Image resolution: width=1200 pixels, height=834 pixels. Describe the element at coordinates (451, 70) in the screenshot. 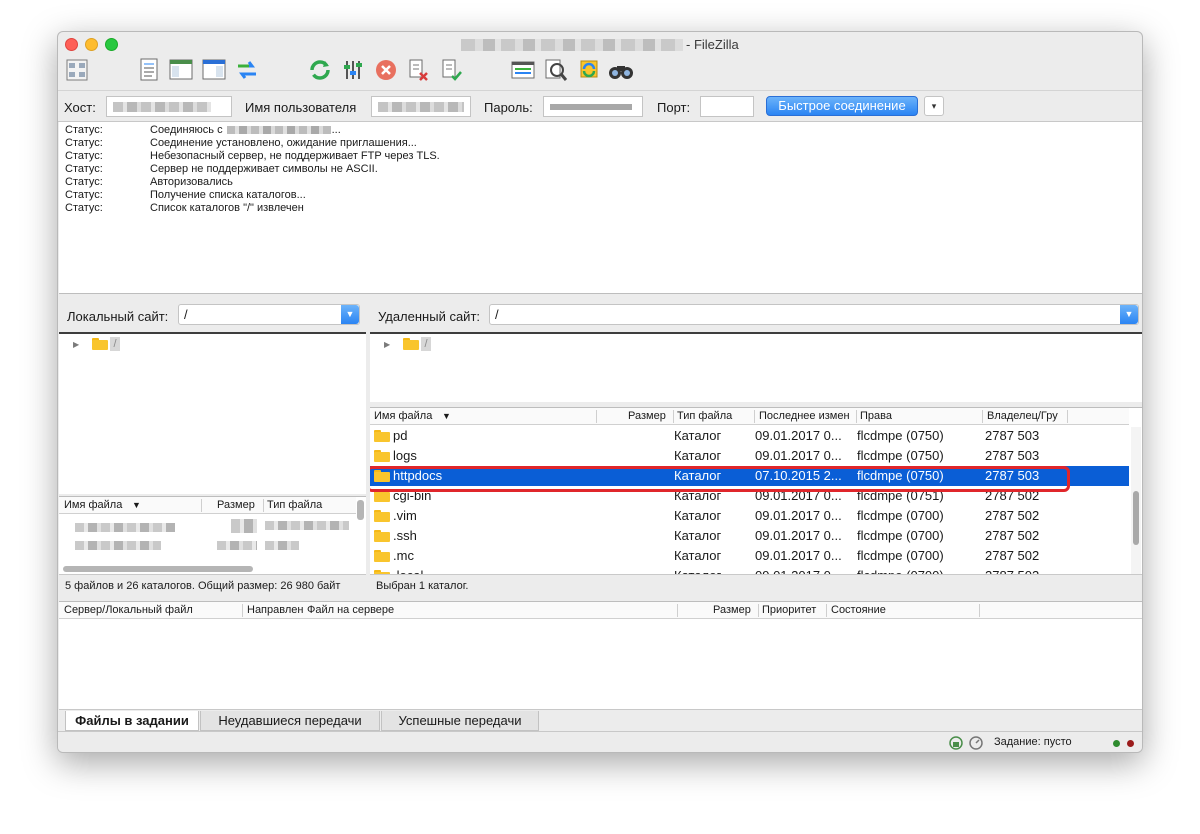

I see `reconnect-icon` at that location.